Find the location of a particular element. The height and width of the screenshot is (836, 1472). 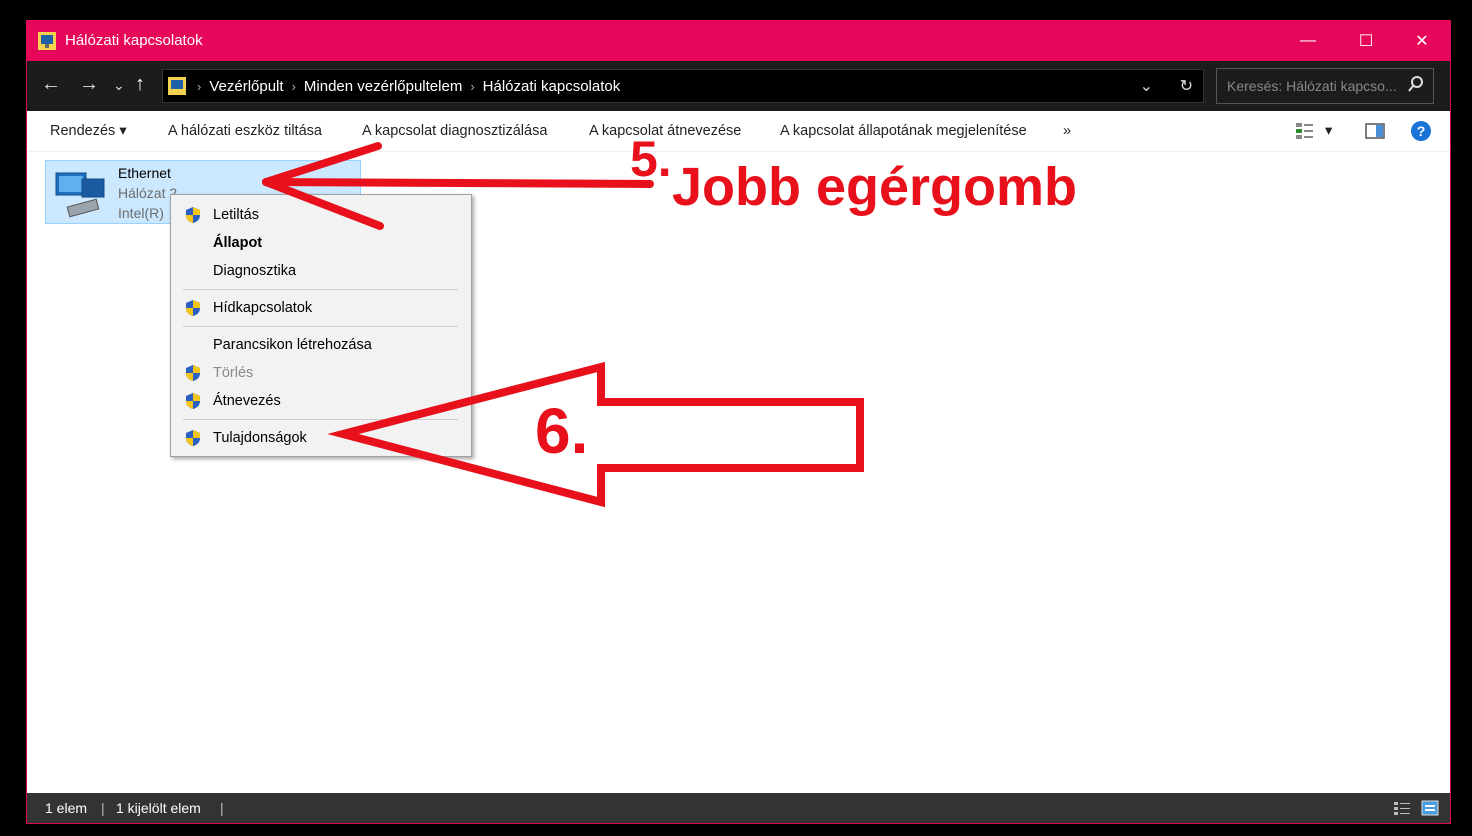

annotation-step-6-number: 6. is located at coordinates (562, 431).